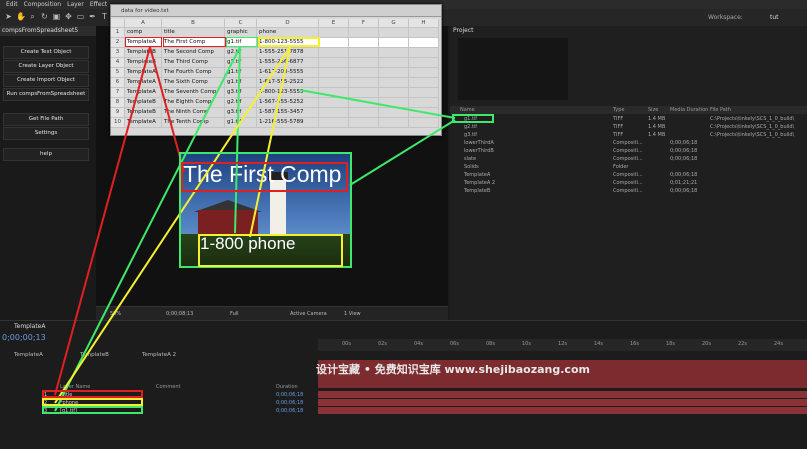 This screenshot has height=449, width=807. I want to click on highlight-phone-cell, so click(289, 42).